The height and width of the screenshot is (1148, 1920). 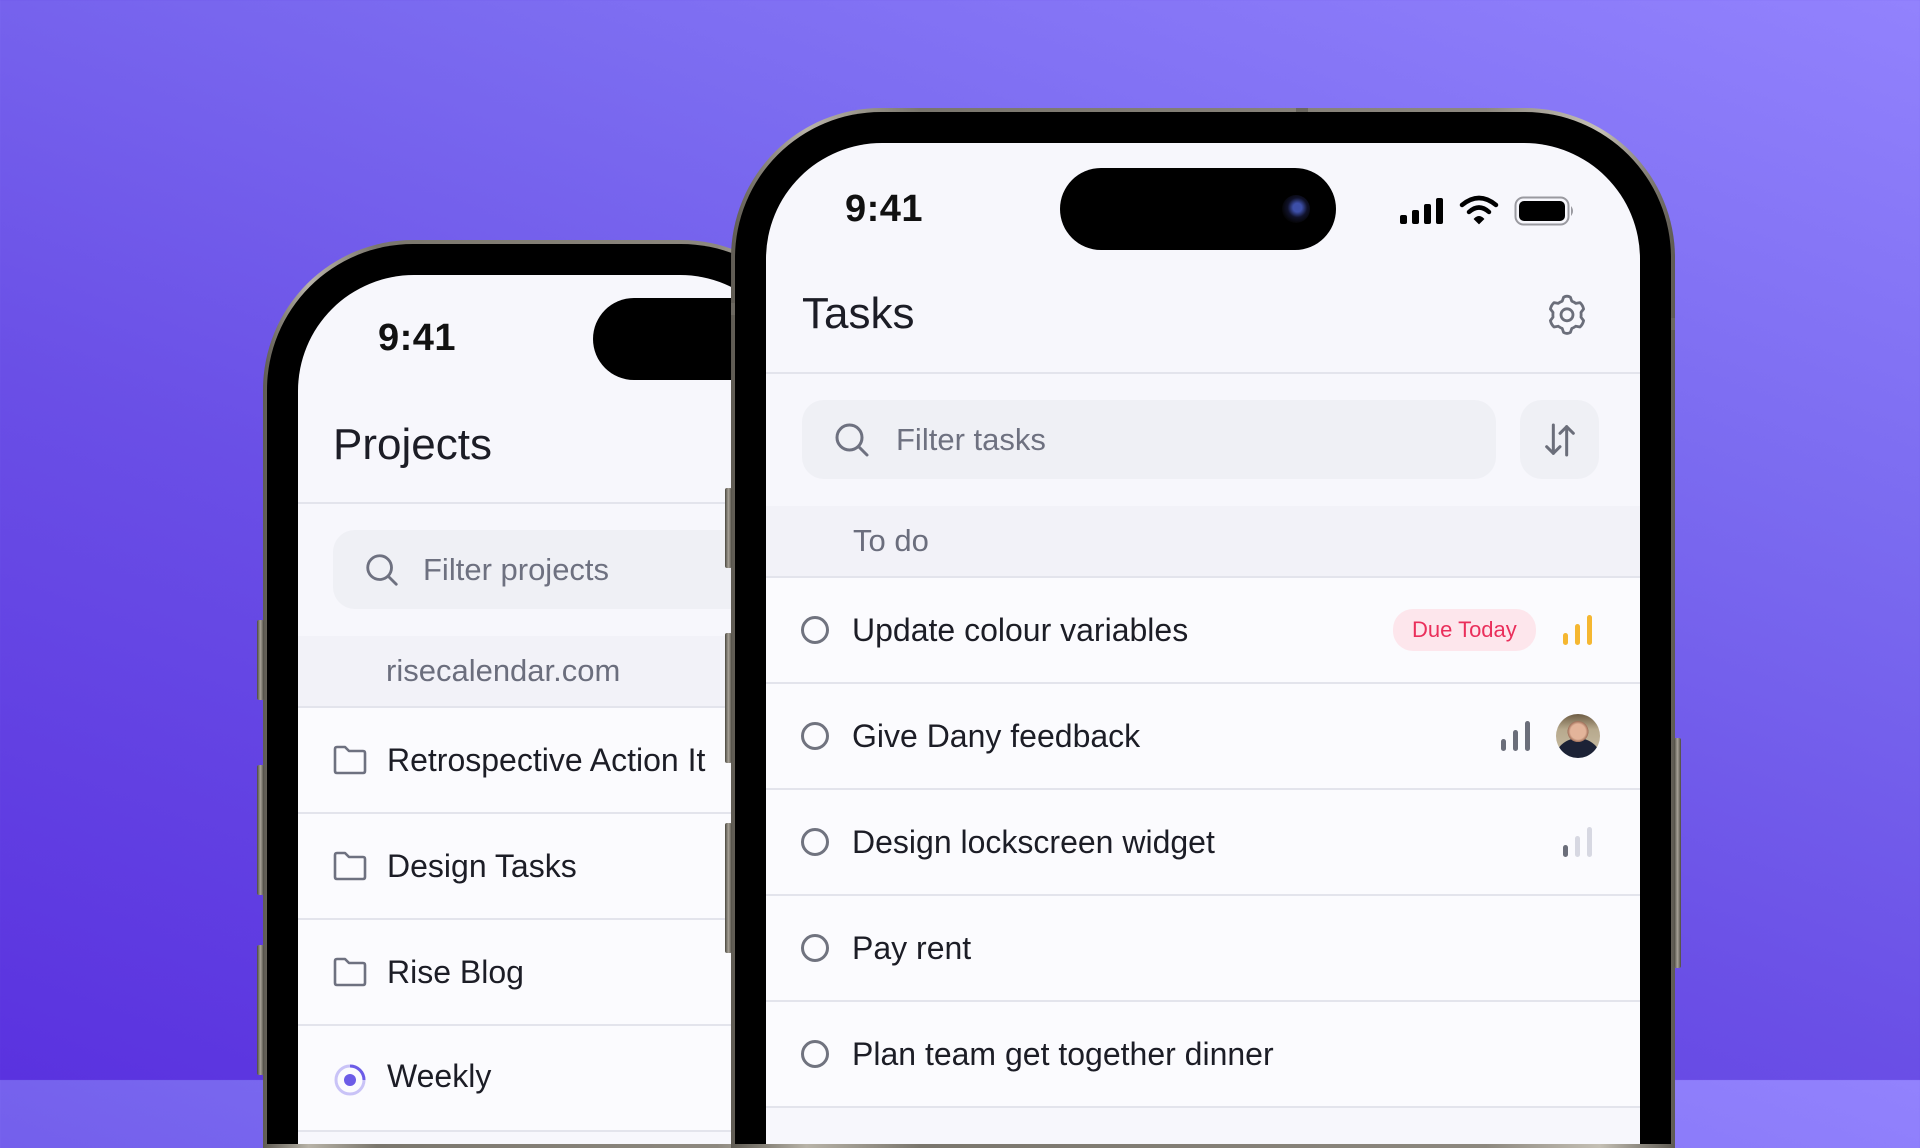 I want to click on task-label: Give Dany feedback, so click(x=996, y=735).